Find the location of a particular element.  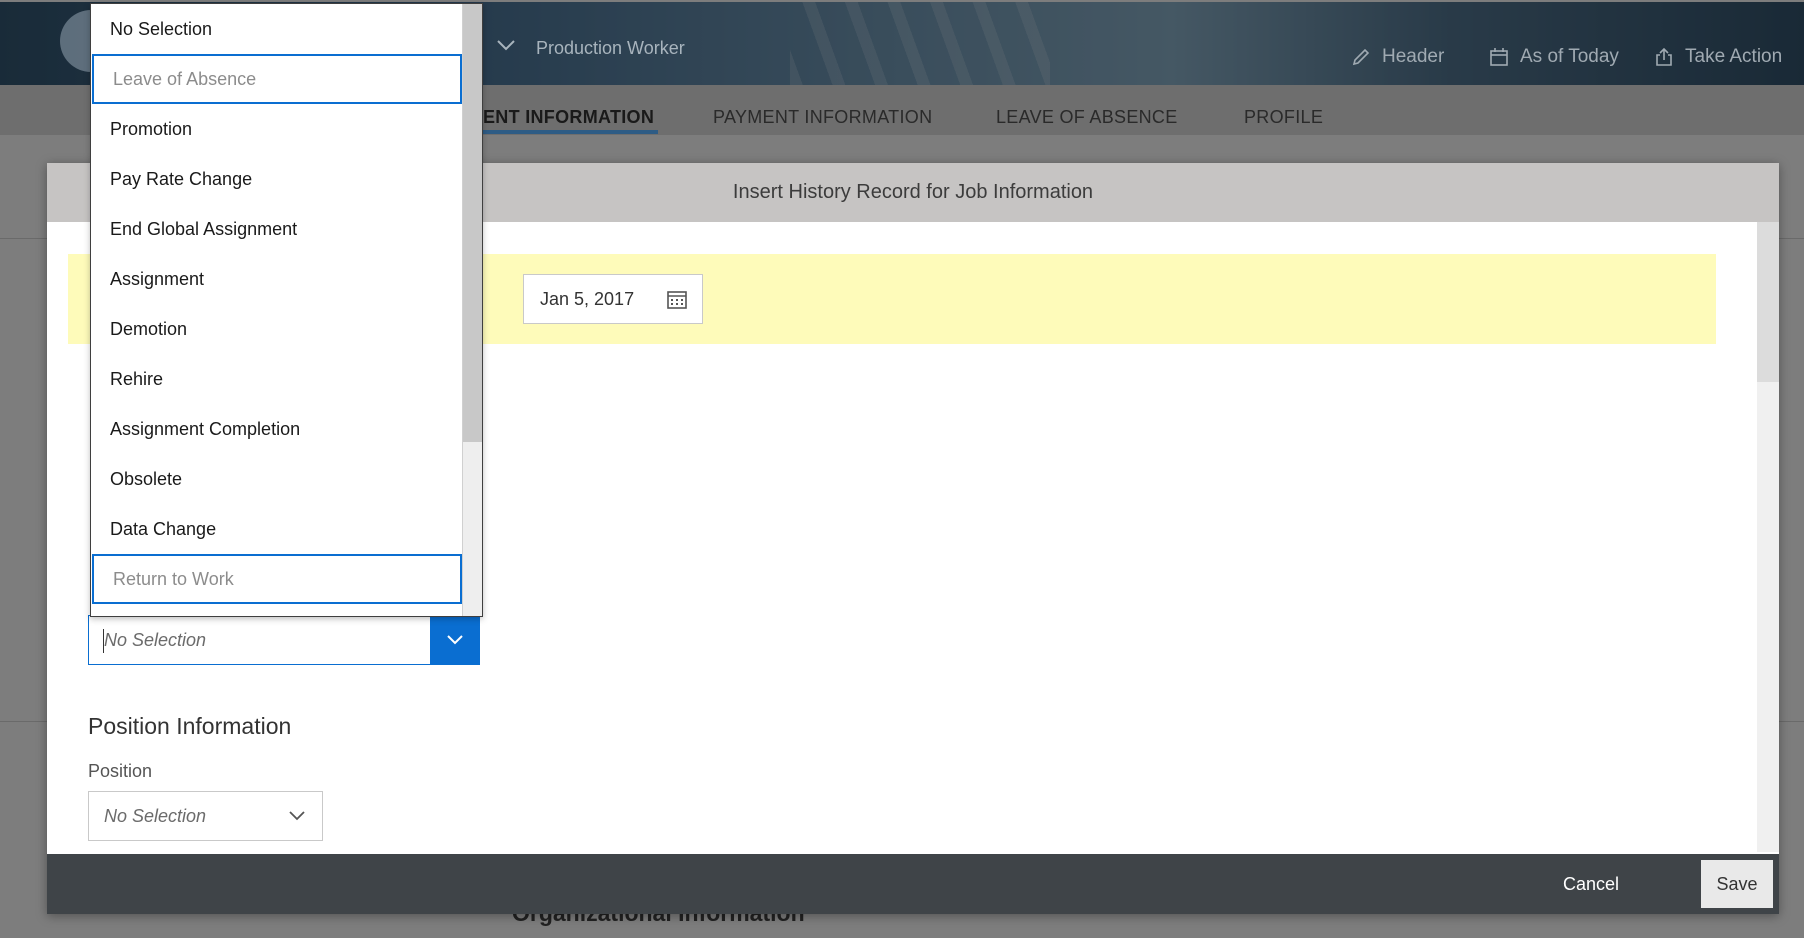

dropdown-option: No Selection is located at coordinates (277, 29).